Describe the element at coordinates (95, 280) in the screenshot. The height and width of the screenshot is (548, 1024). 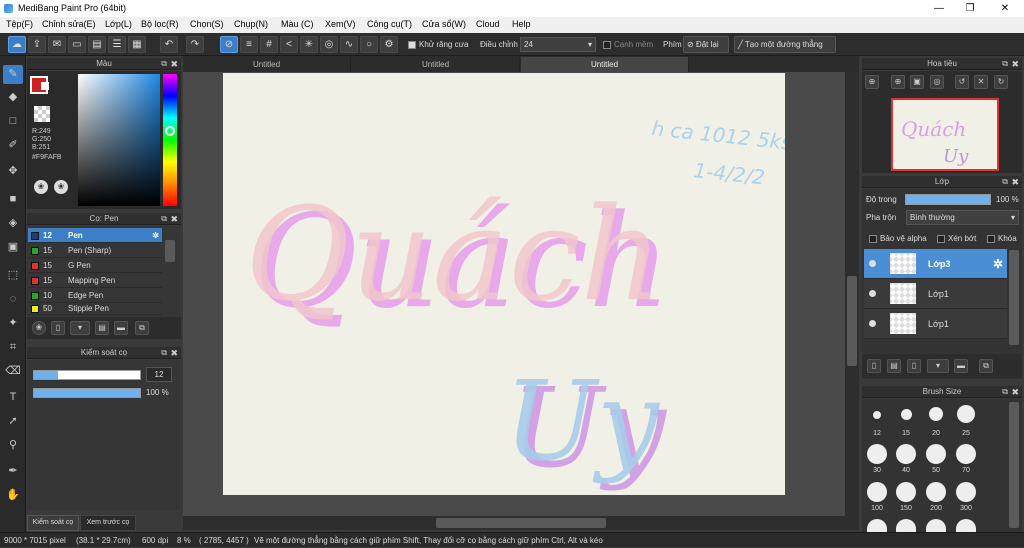
I see `brush-item: 15 Mapping Pen` at that location.